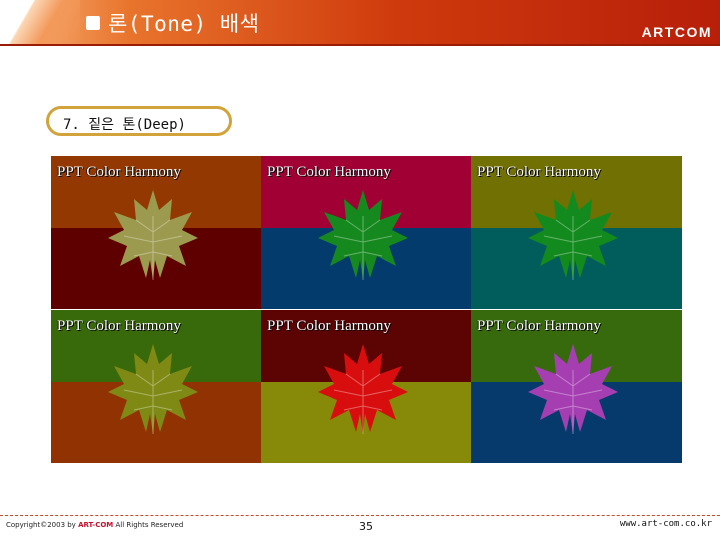 This screenshot has width=720, height=540. I want to click on slide-title-text: 론(Tone) 배색, so click(184, 24).